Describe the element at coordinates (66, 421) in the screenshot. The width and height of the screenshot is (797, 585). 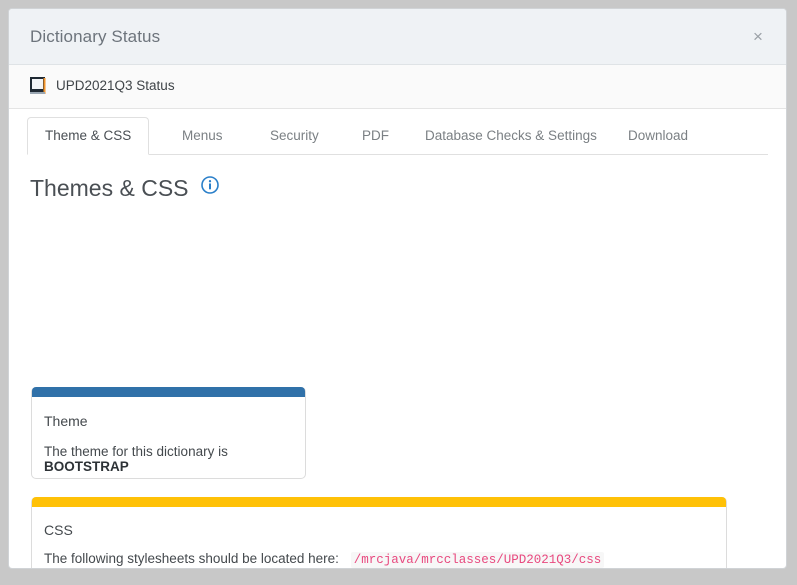
I see `theme-card-label: Theme` at that location.